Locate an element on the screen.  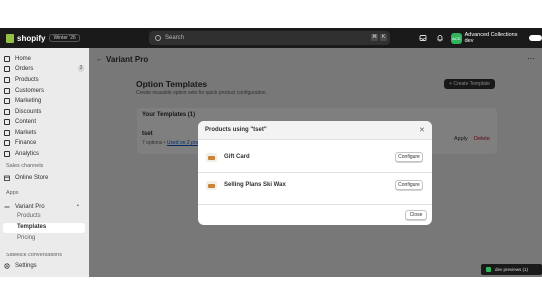
store-status-pill is located at coordinates (535, 38).